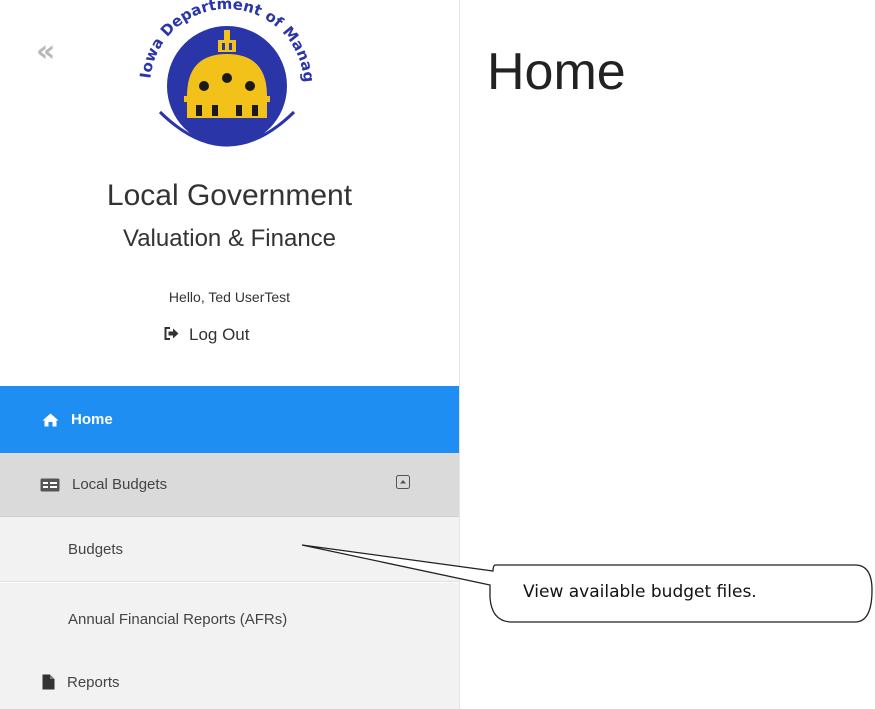 This screenshot has width=875, height=709. What do you see at coordinates (120, 484) in the screenshot?
I see `nav-local-budgets-label: Local Budgets` at bounding box center [120, 484].